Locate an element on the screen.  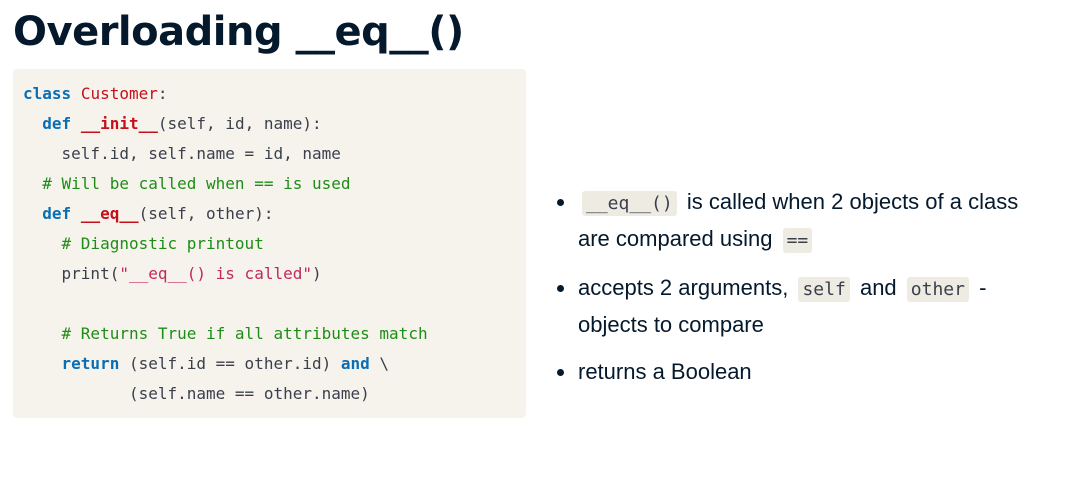
bullet-text: returns a Boolean is located at coordinates (665, 371).